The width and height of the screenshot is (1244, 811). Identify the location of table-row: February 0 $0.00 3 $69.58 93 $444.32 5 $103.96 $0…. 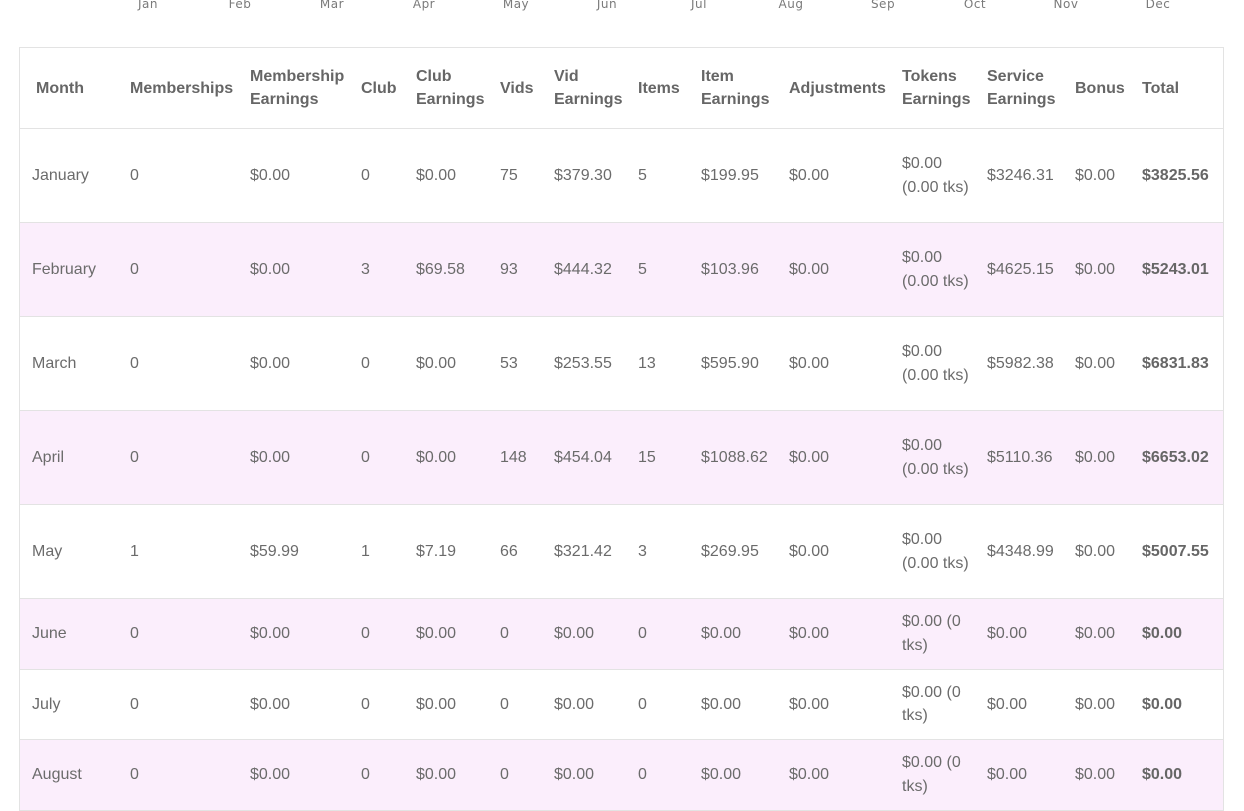
(621, 269).